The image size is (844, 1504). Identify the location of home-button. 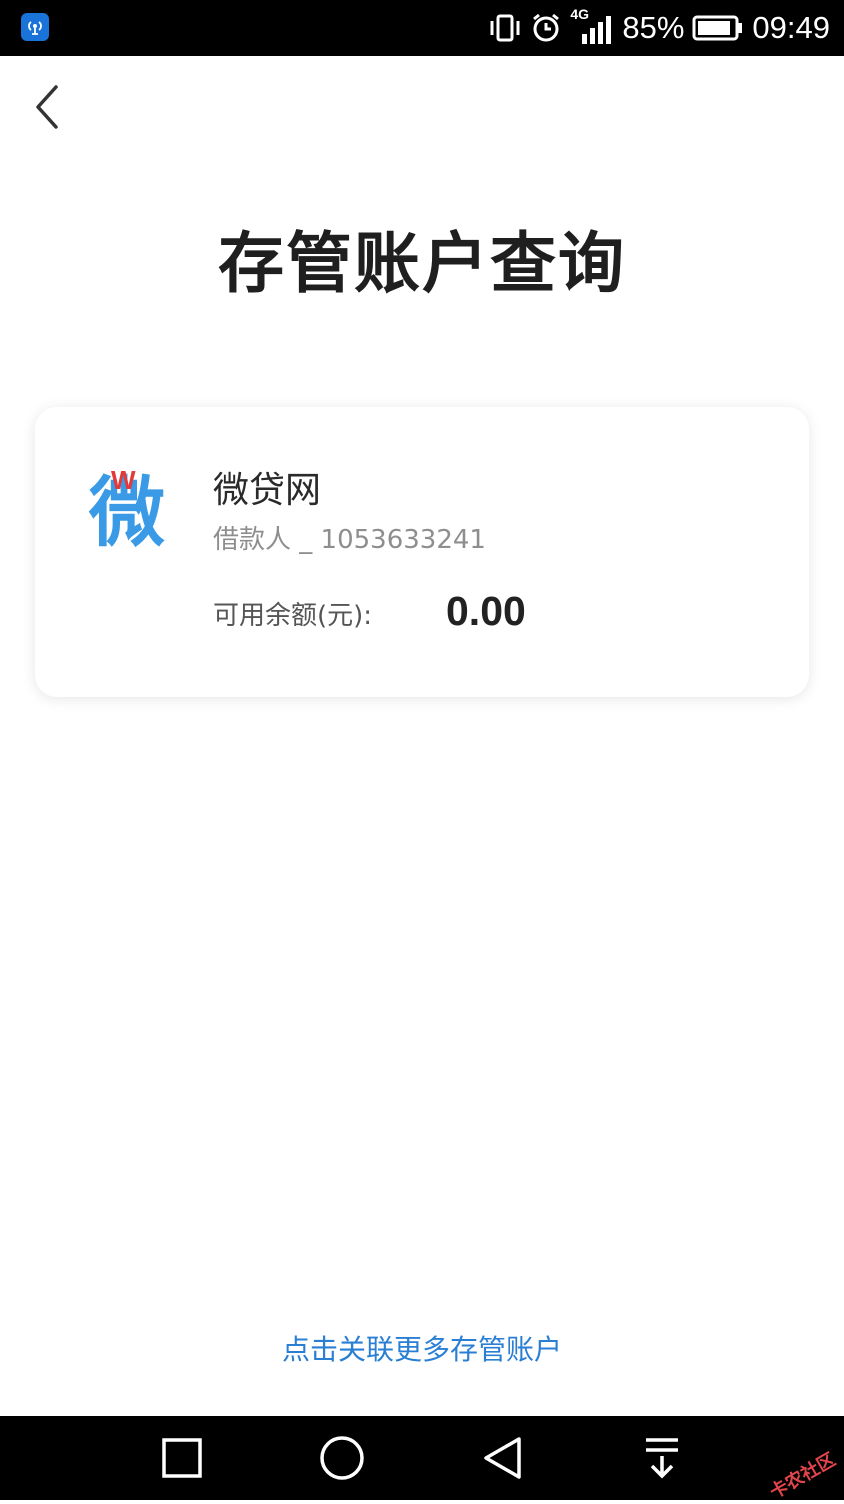
(342, 1458).